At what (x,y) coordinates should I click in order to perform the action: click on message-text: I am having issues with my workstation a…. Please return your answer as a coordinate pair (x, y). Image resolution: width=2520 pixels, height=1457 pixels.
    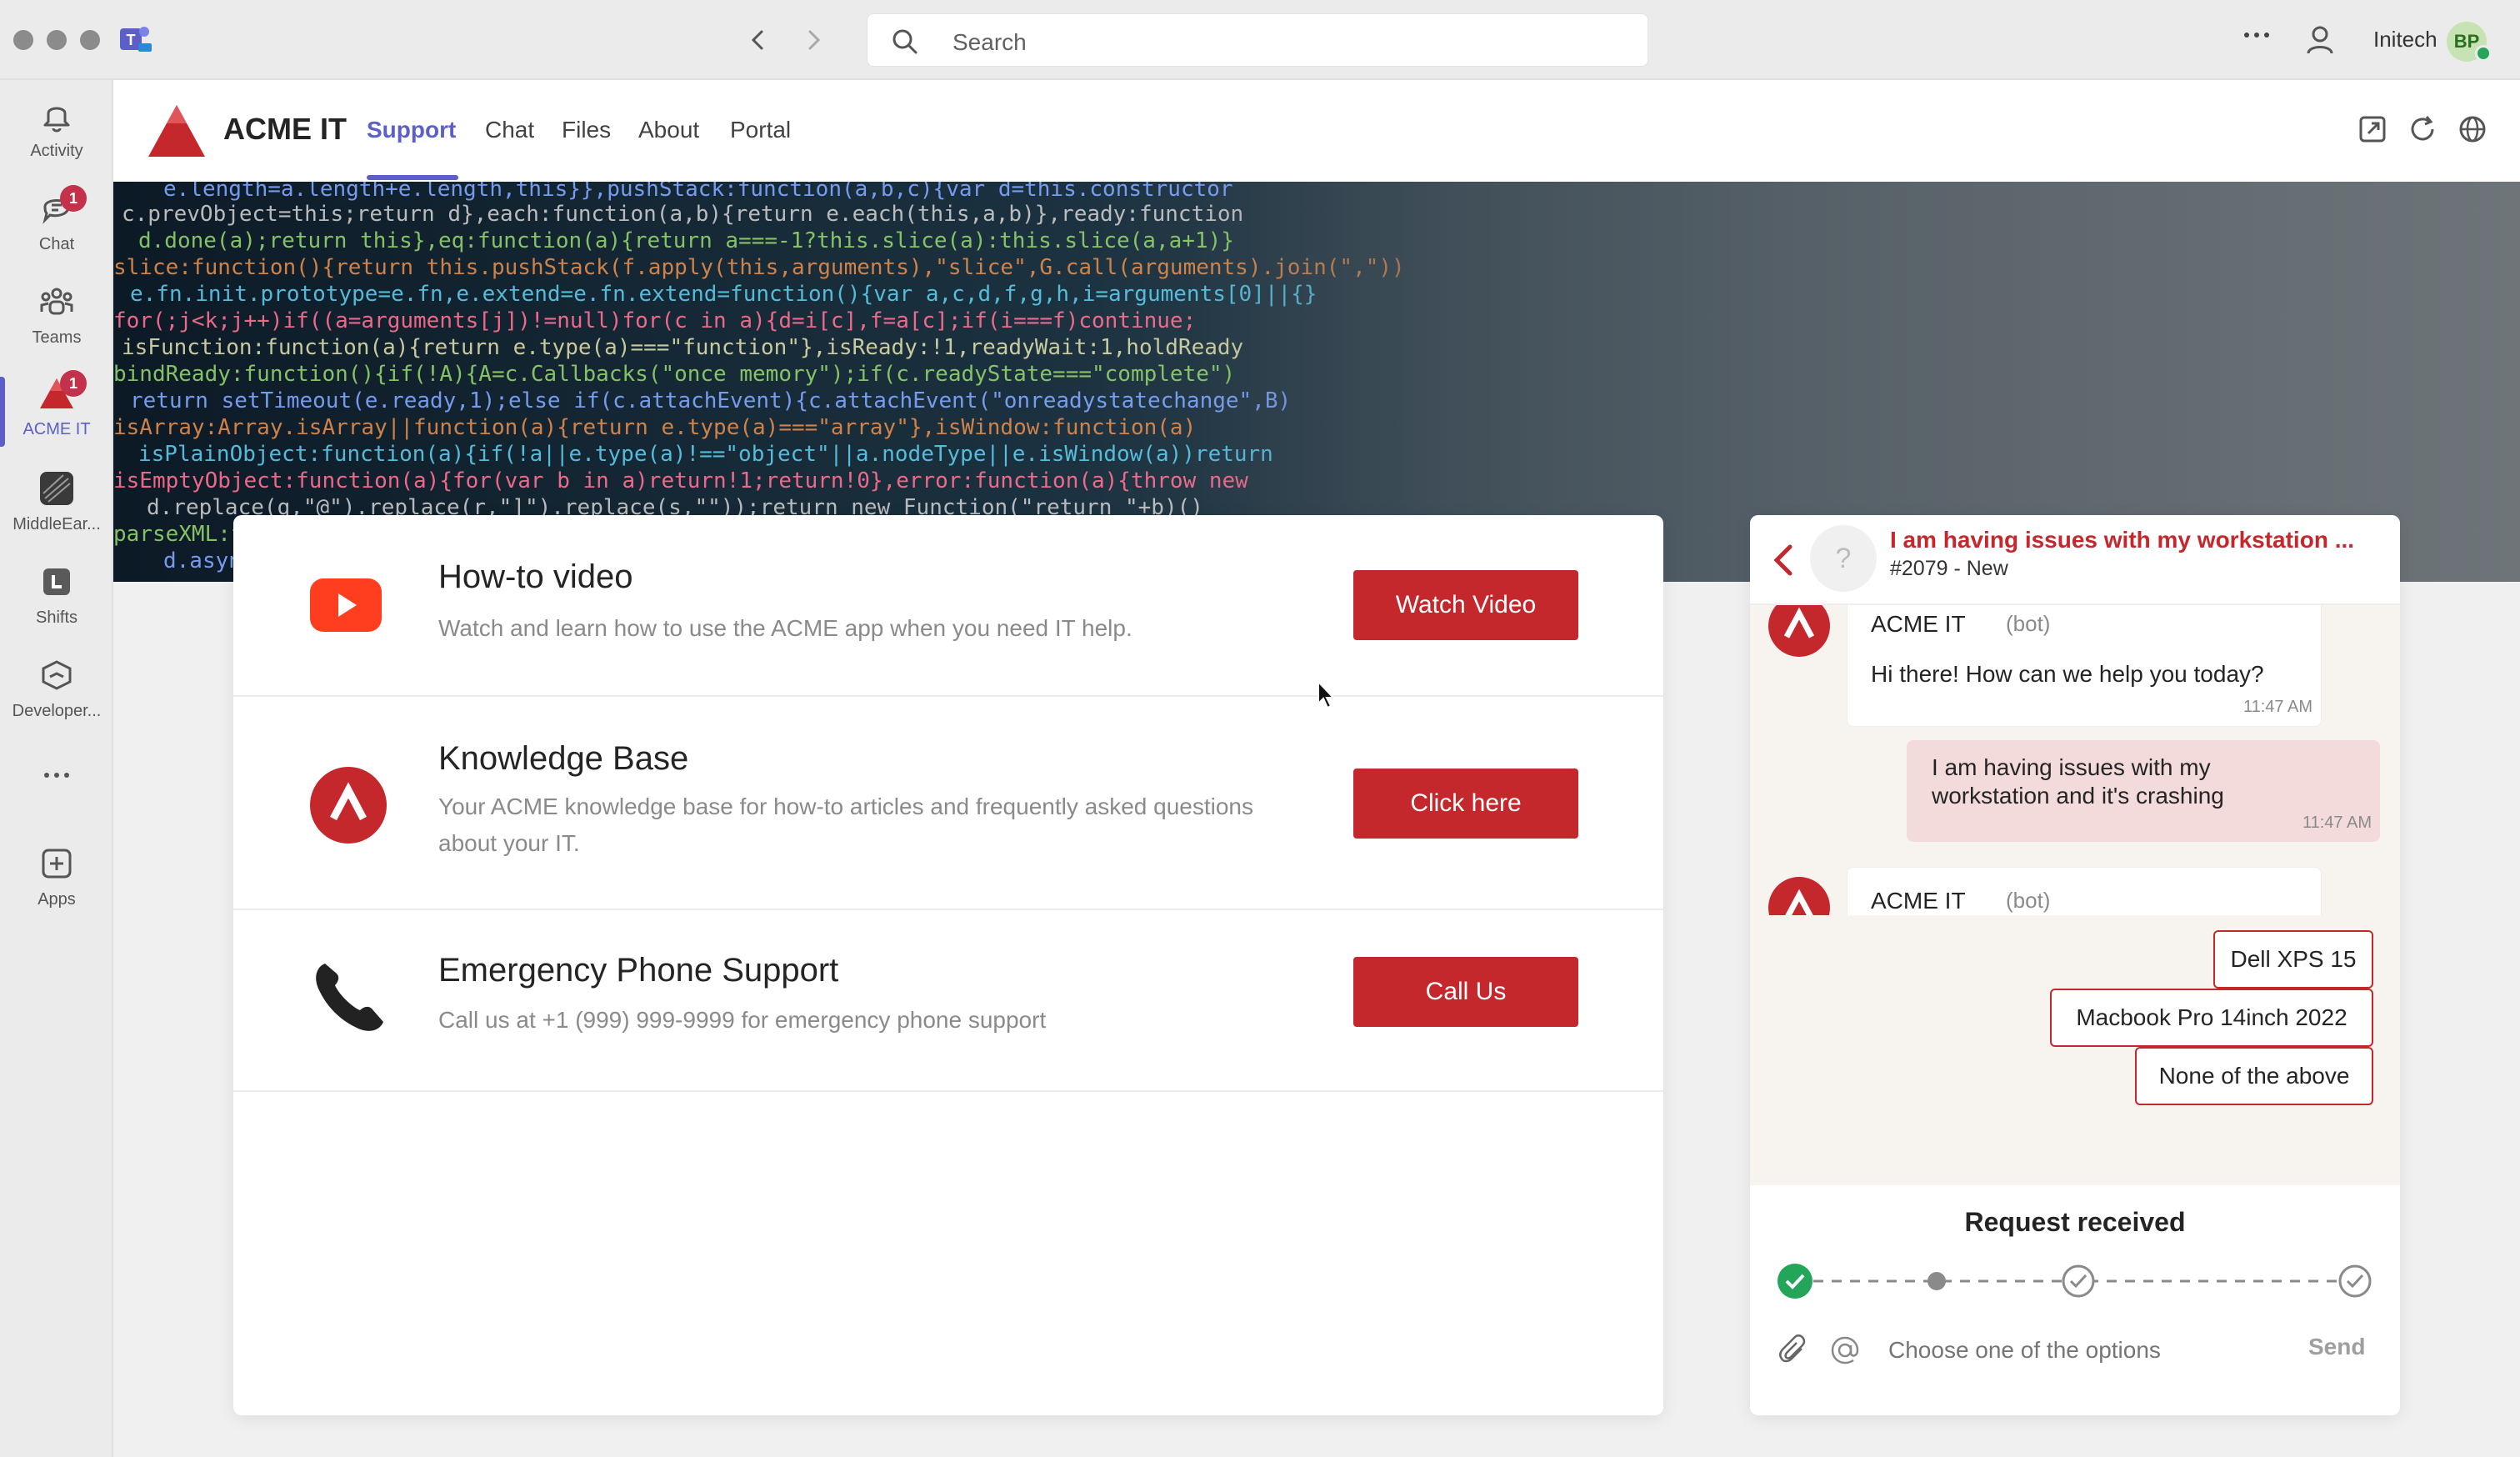
    Looking at the image, I should click on (2078, 781).